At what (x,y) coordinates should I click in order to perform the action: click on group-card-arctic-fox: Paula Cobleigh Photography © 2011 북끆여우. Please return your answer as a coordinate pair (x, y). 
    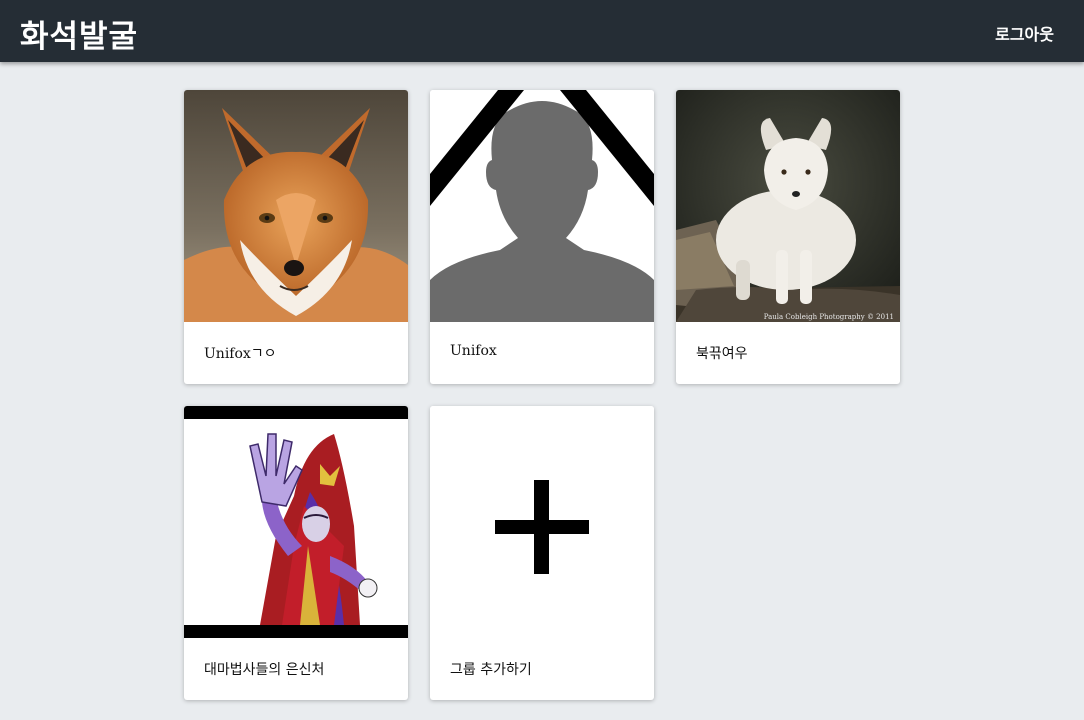
    Looking at the image, I should click on (788, 237).